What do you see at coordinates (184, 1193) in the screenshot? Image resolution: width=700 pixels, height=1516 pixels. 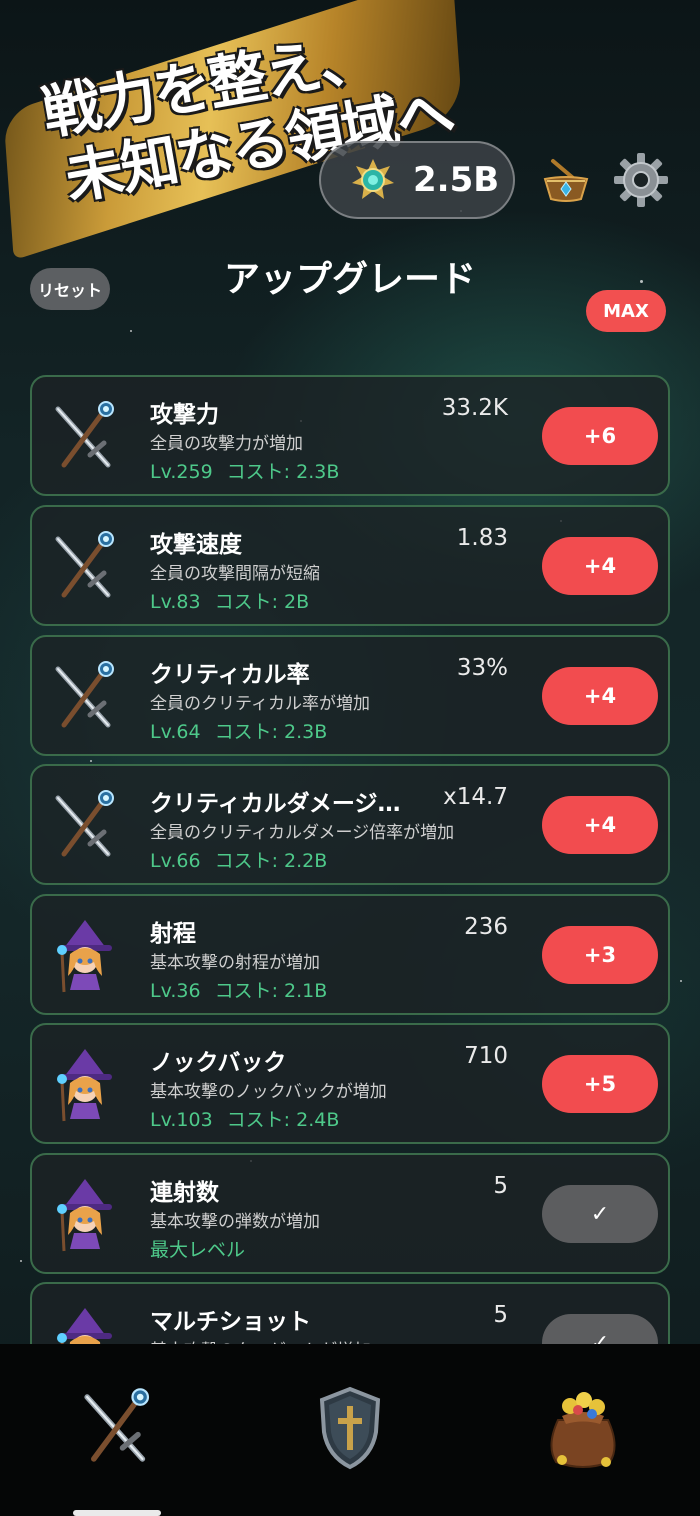 I see `upgrade-name: 連射数` at bounding box center [184, 1193].